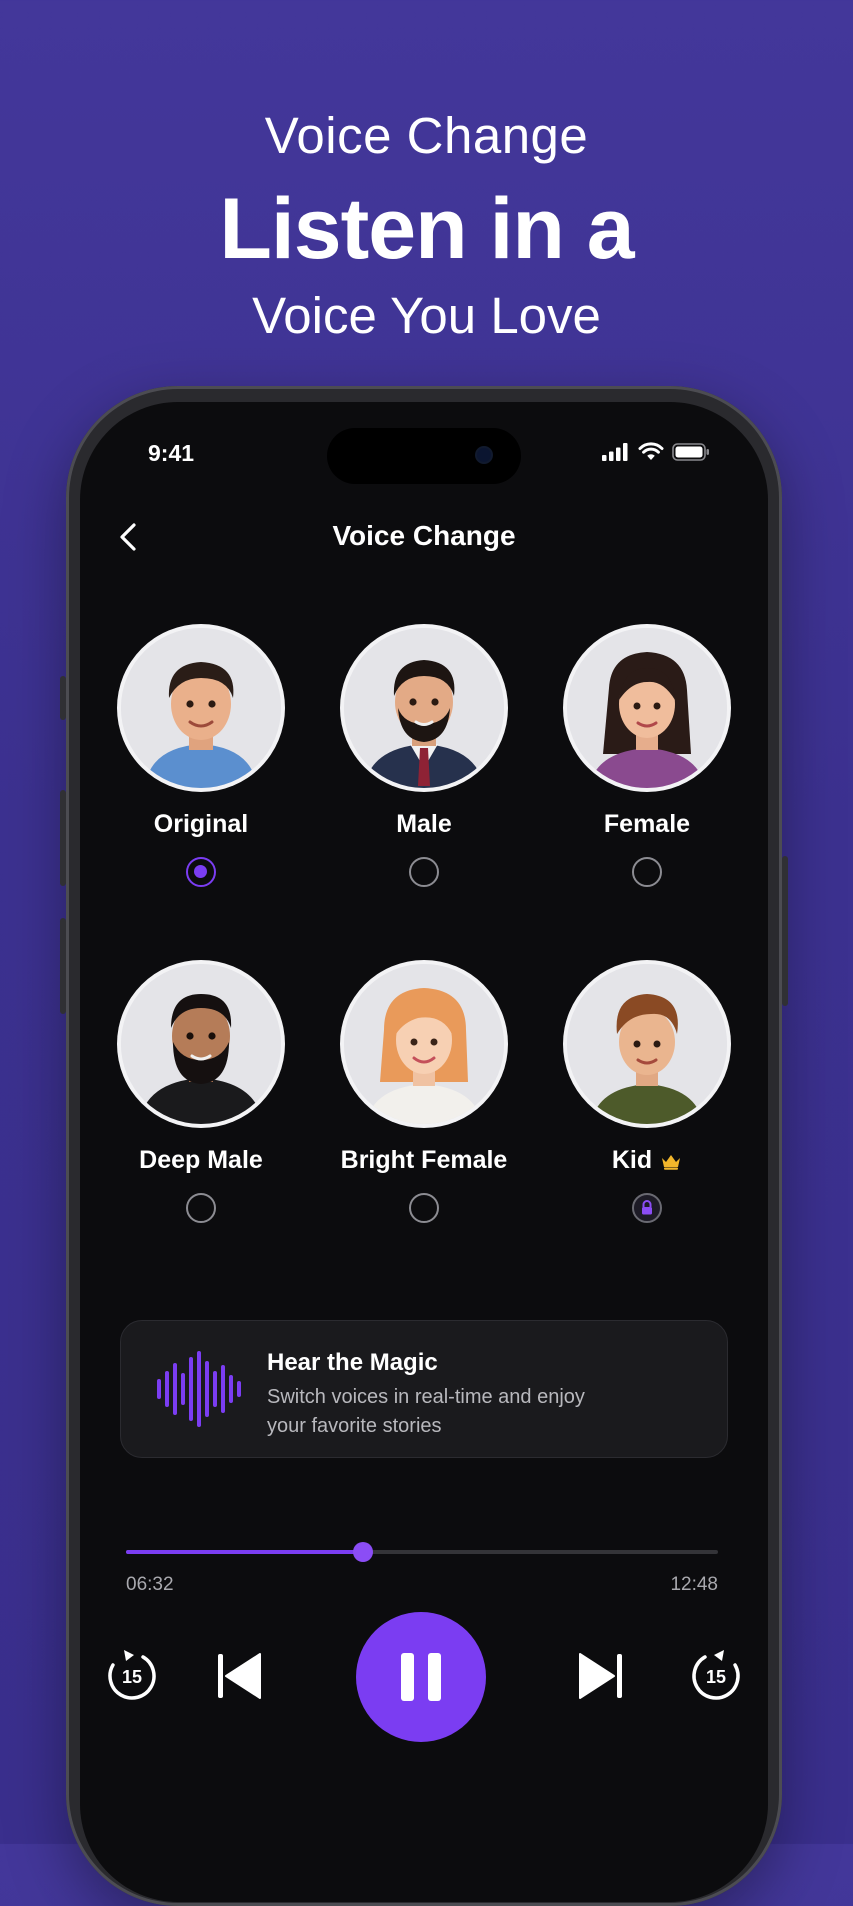 The width and height of the screenshot is (853, 1906). What do you see at coordinates (352, 1362) in the screenshot?
I see `card-title: Hear the Magic` at bounding box center [352, 1362].